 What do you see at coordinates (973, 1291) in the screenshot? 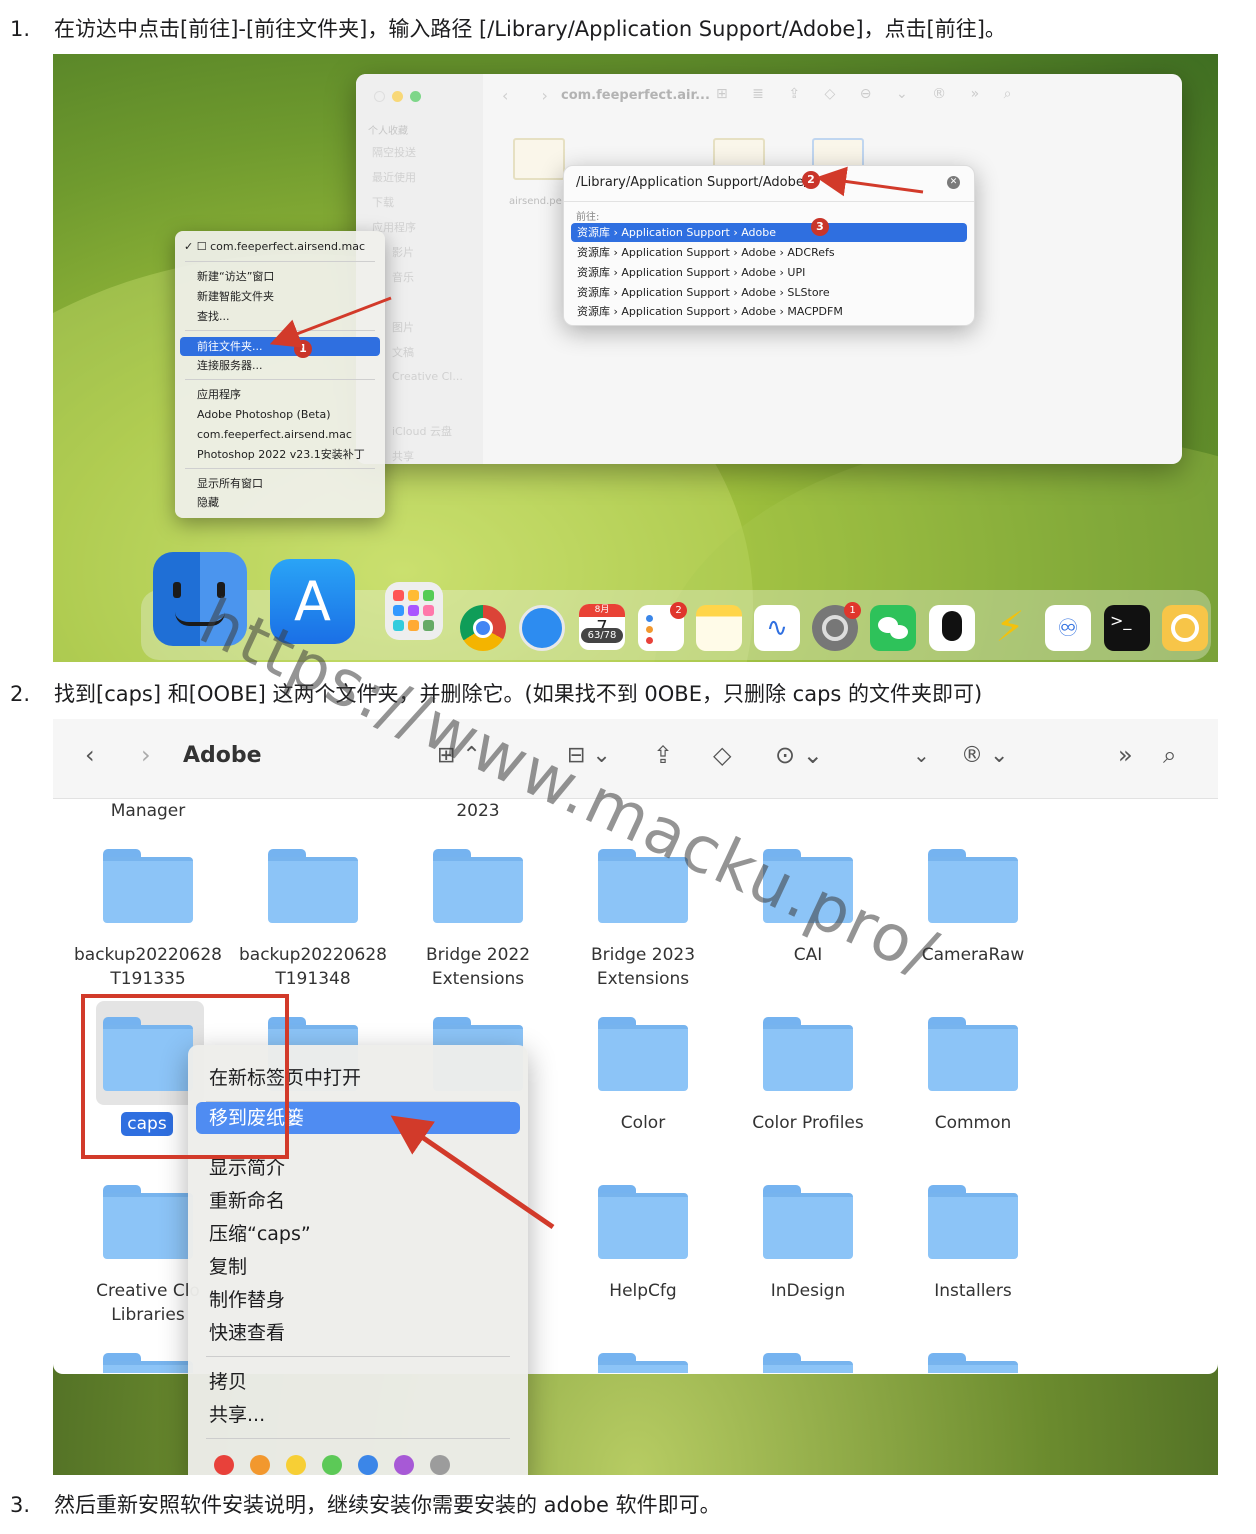
I see `folder-label: Installers` at bounding box center [973, 1291].